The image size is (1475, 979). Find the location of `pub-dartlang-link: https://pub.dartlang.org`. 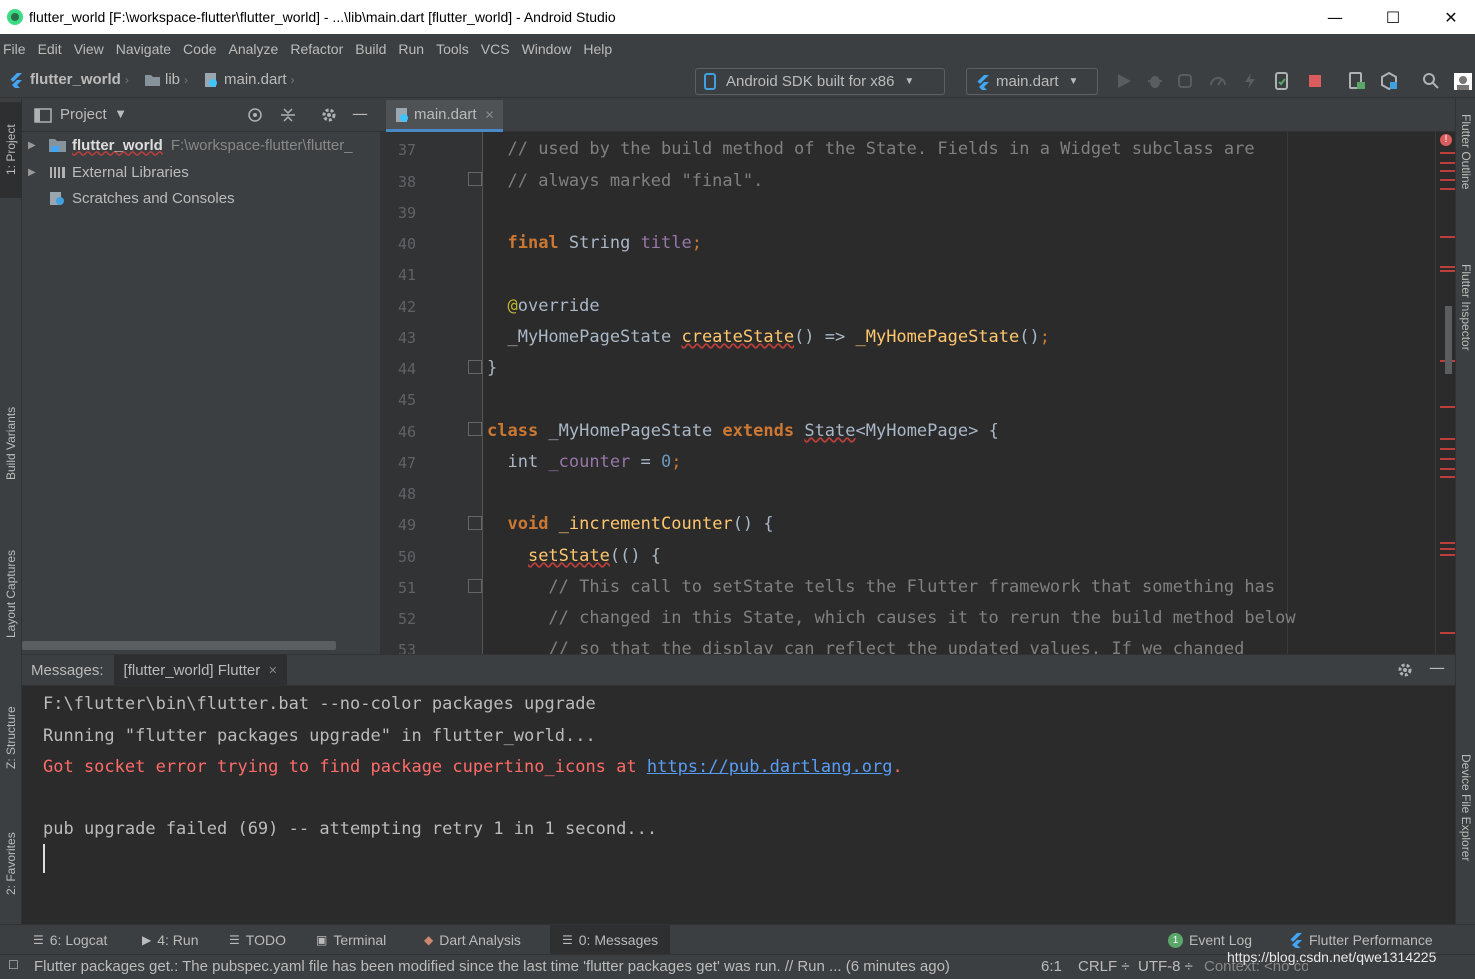

pub-dartlang-link: https://pub.dartlang.org is located at coordinates (770, 767).